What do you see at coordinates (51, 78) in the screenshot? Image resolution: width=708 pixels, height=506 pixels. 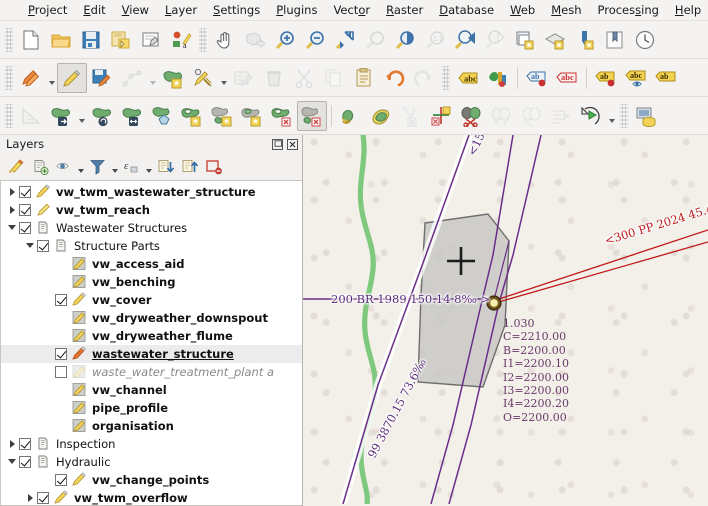 I see `current-edits-dropdown-icon` at bounding box center [51, 78].